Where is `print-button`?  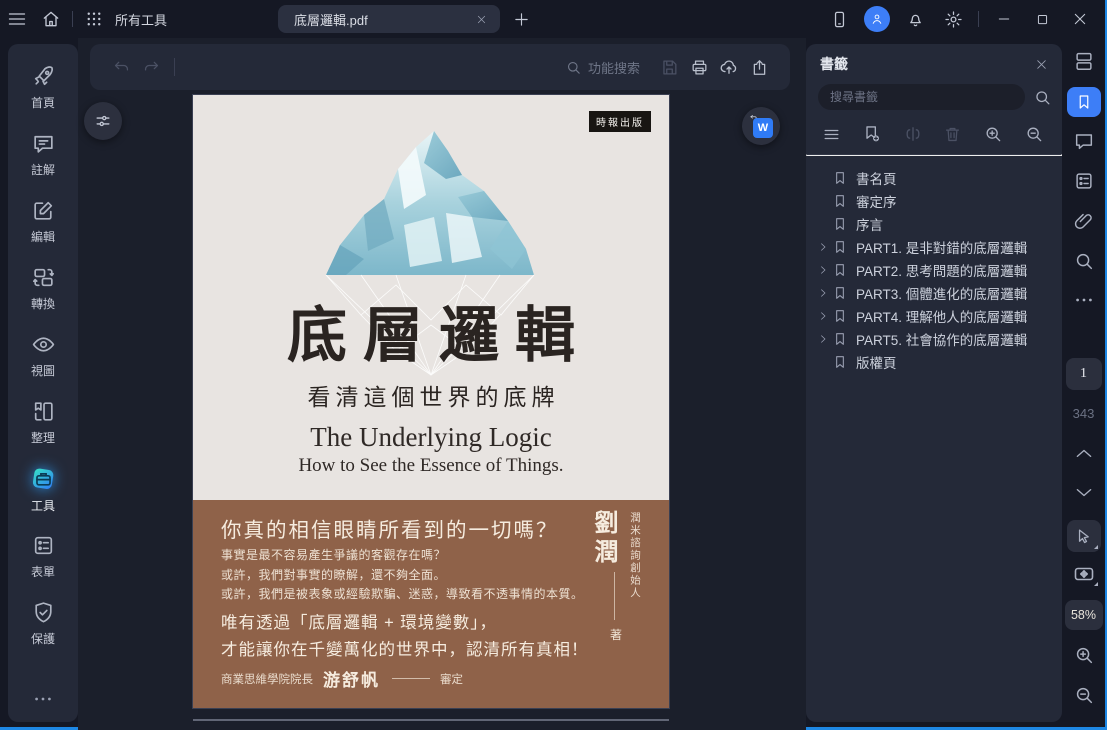 print-button is located at coordinates (699, 67).